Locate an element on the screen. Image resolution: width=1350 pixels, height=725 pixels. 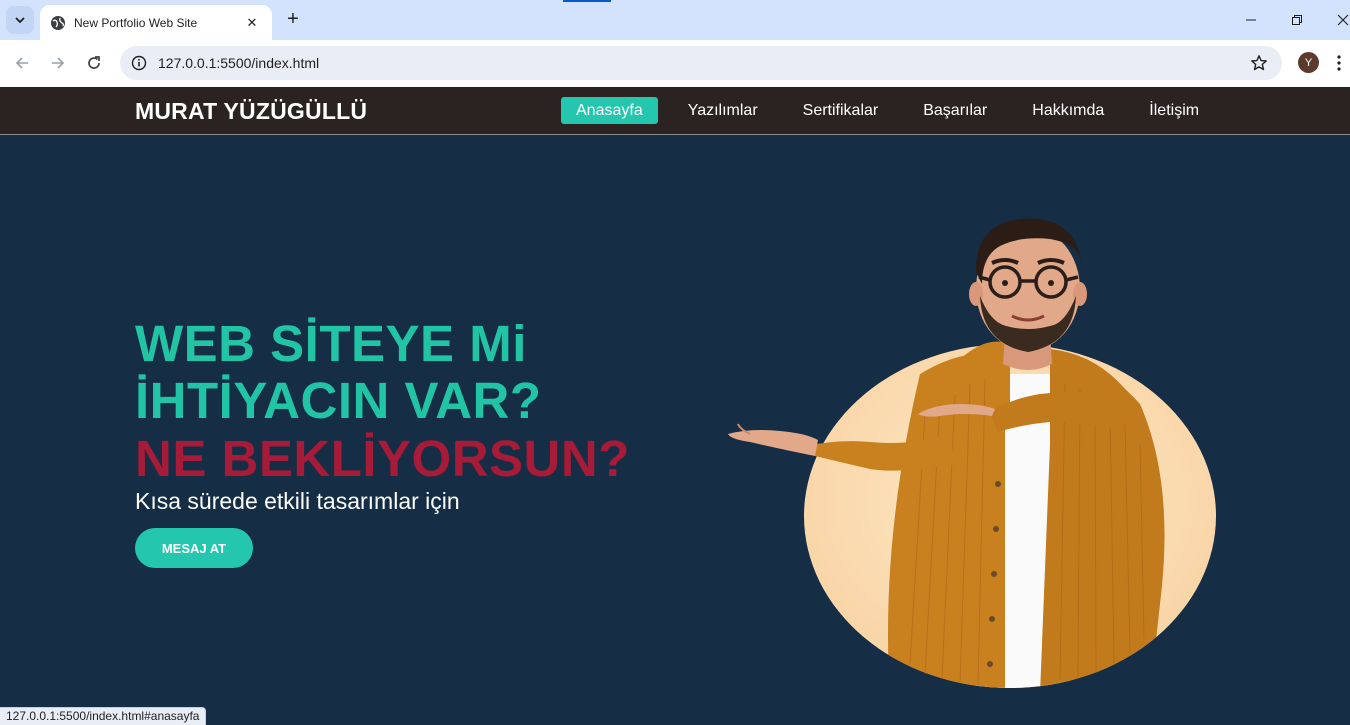
new-tab-button: + is located at coordinates (293, 19).